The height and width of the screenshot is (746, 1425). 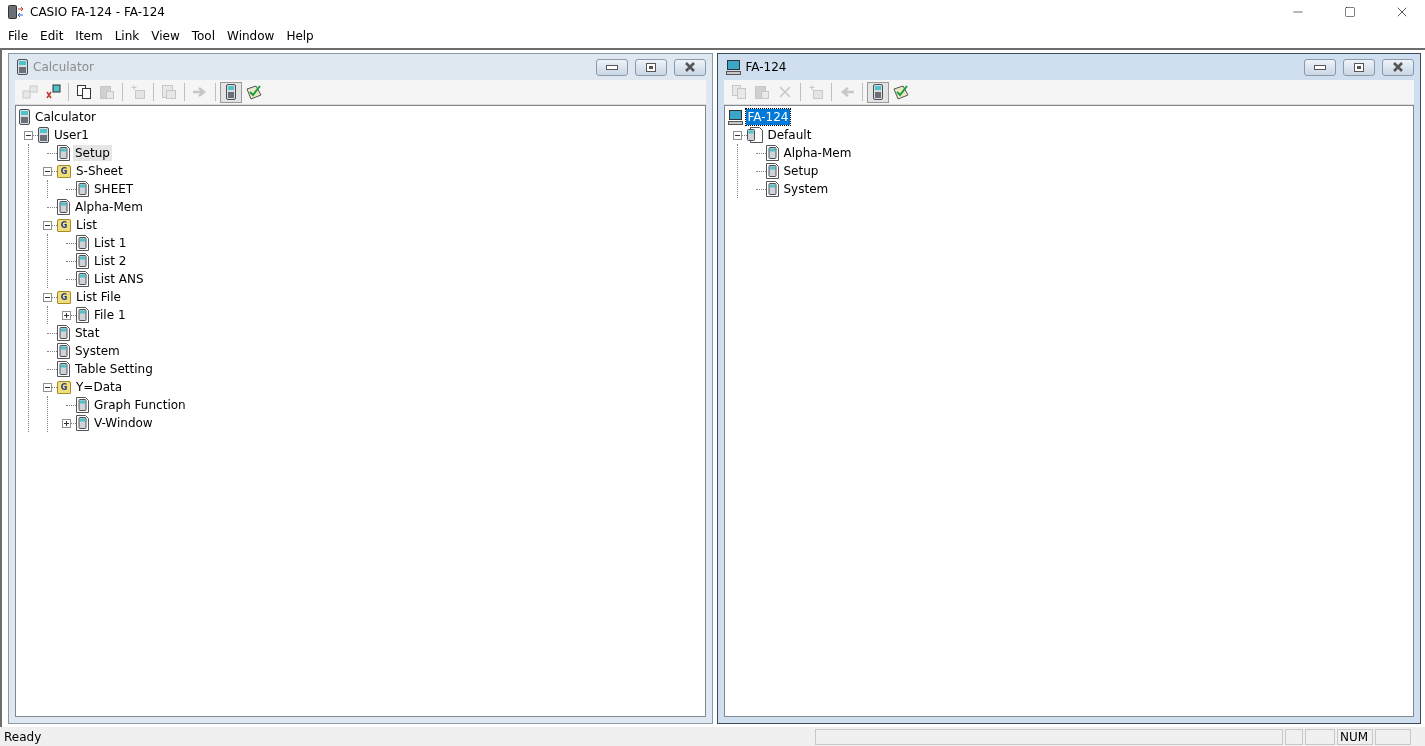 What do you see at coordinates (71, 135) in the screenshot?
I see `tree-item: User1` at bounding box center [71, 135].